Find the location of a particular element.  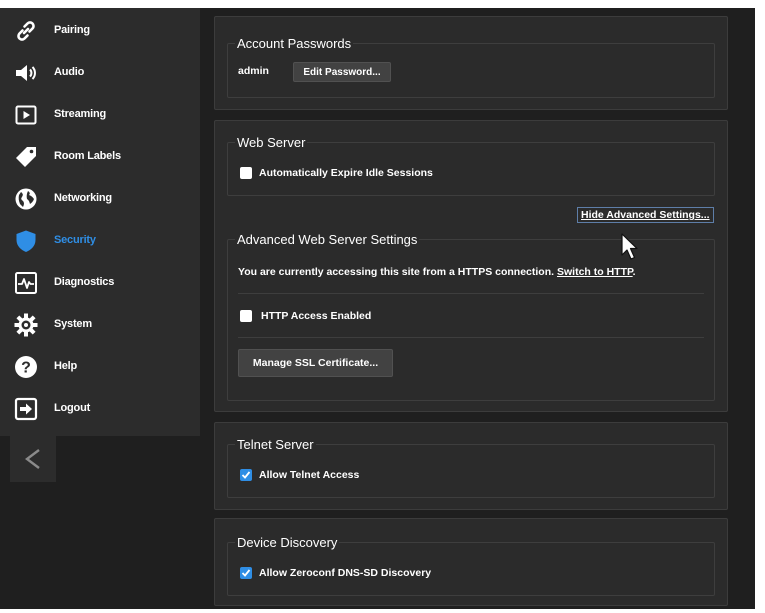

account-passwords-title: Account Passwords is located at coordinates (294, 43).